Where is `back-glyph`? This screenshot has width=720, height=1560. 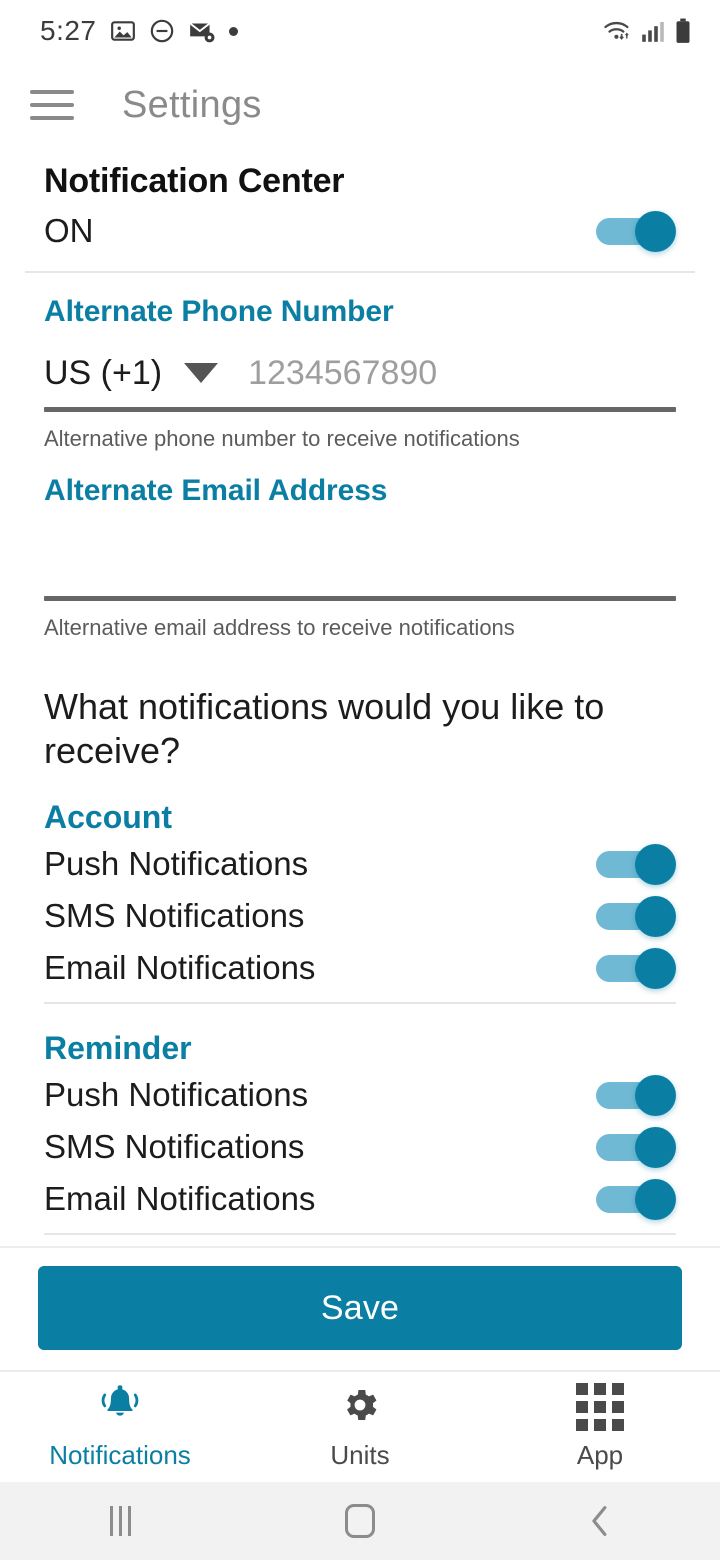
back-glyph is located at coordinates (599, 1521).